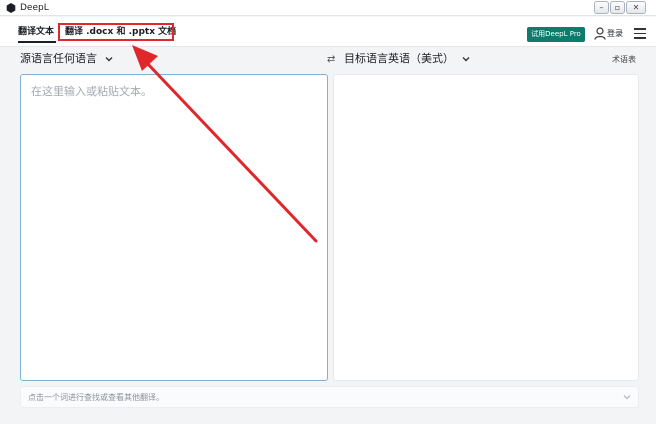  Describe the element at coordinates (556, 34) in the screenshot. I see `try-pro-button: 试用DeepL Pro` at that location.